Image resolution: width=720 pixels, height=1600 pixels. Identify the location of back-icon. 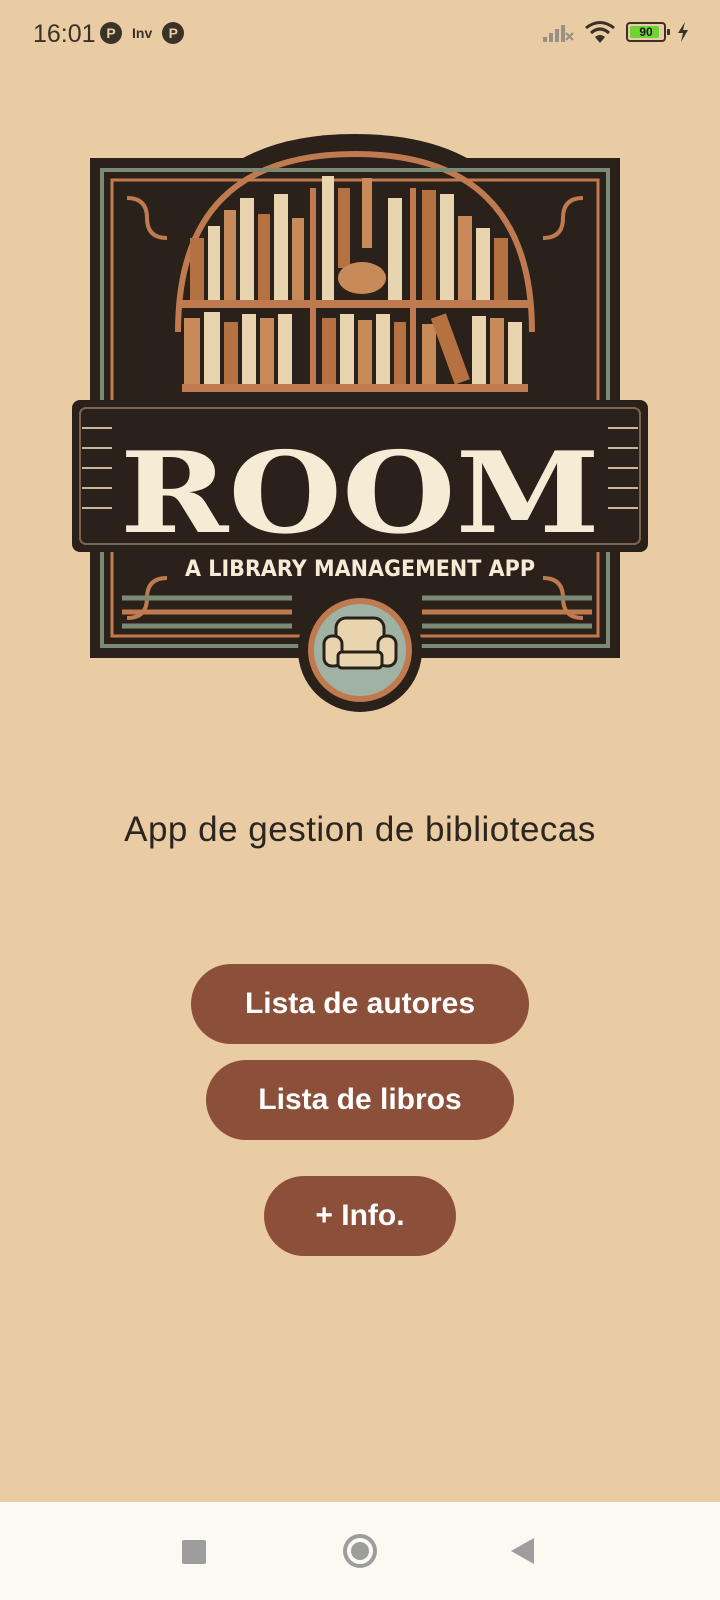
(522, 1551).